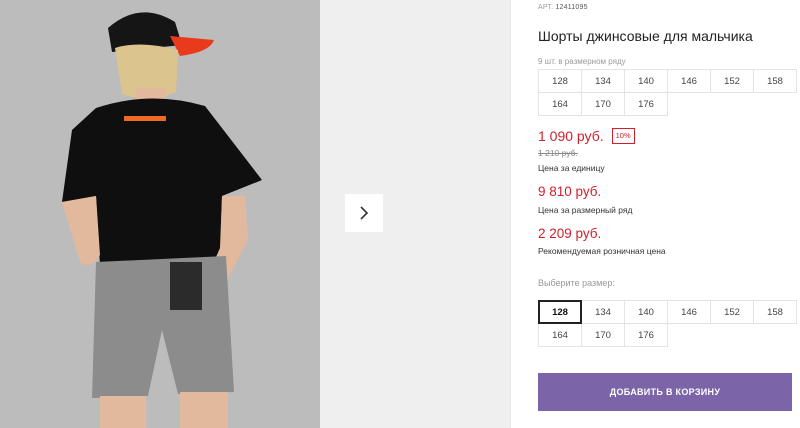 The width and height of the screenshot is (800, 428). What do you see at coordinates (602, 251) in the screenshot?
I see `retail-price-label: Рекомендуемая розничная цена` at bounding box center [602, 251].